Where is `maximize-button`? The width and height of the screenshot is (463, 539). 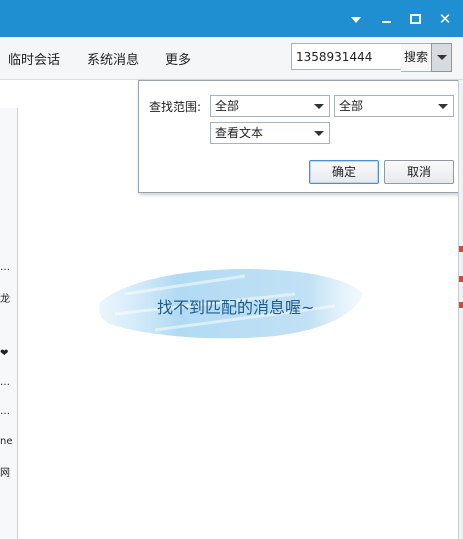 maximize-button is located at coordinates (415, 19).